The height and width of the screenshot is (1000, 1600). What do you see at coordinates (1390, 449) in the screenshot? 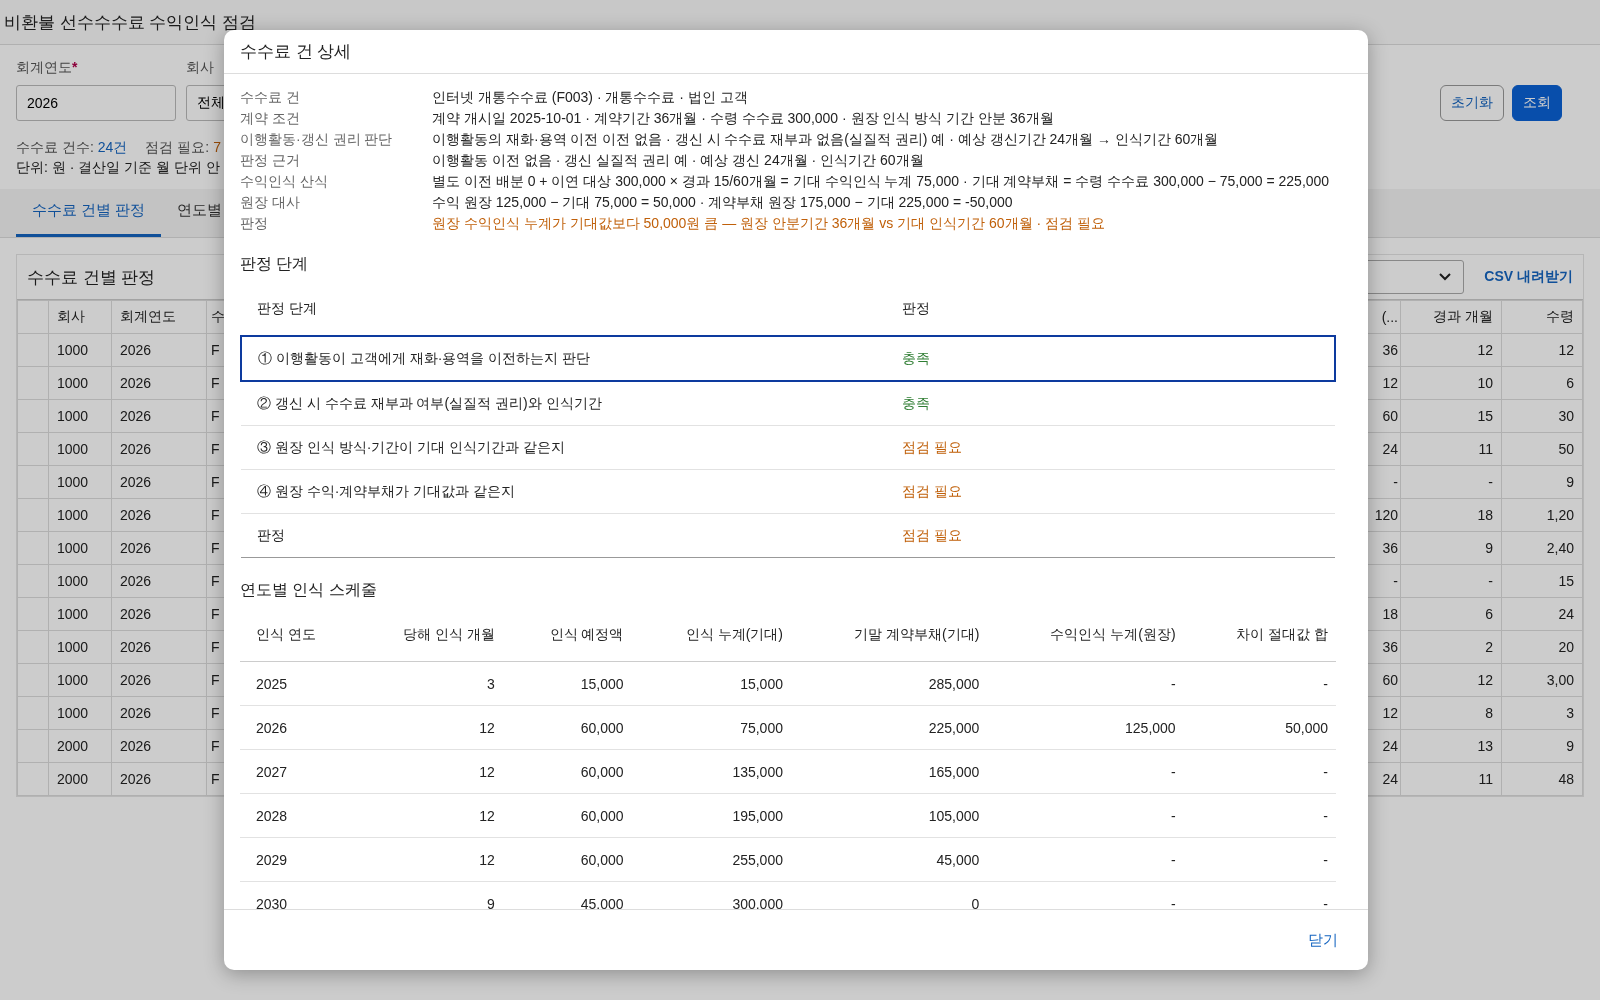
I see `table-cell: 24` at bounding box center [1390, 449].